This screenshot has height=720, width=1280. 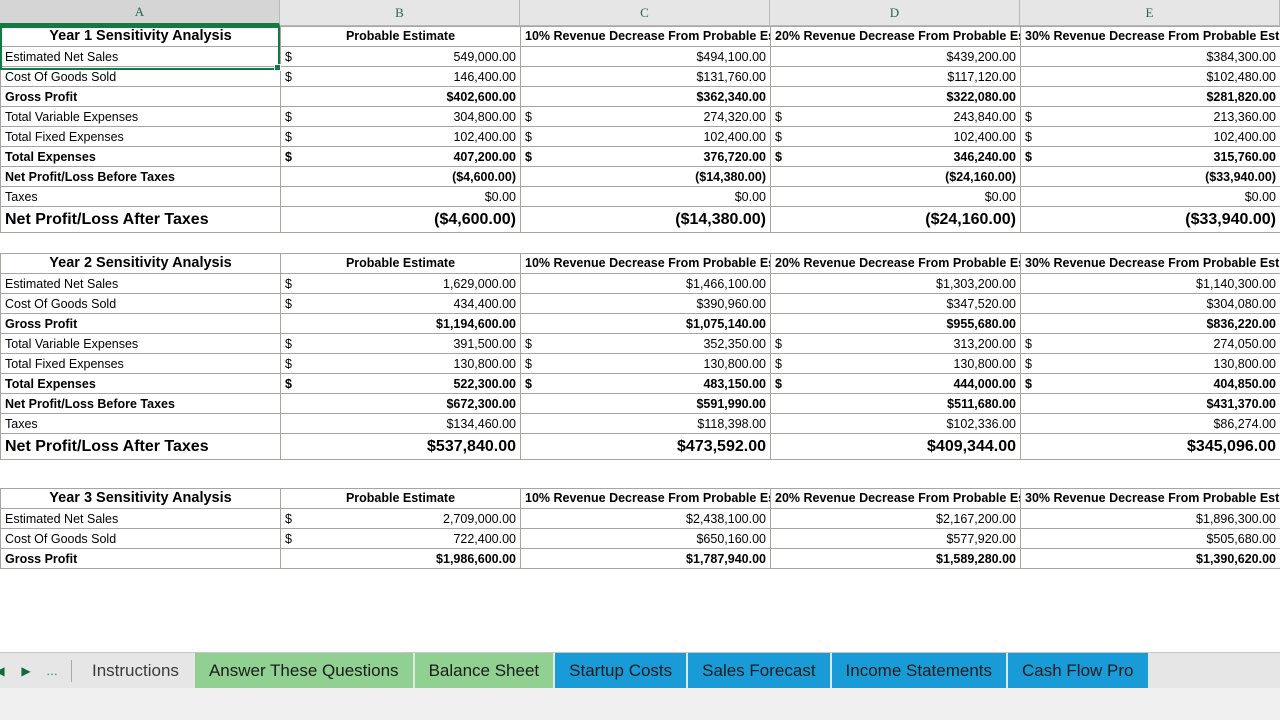 What do you see at coordinates (400, 363) in the screenshot?
I see `value-cell-b: $130,800.00` at bounding box center [400, 363].